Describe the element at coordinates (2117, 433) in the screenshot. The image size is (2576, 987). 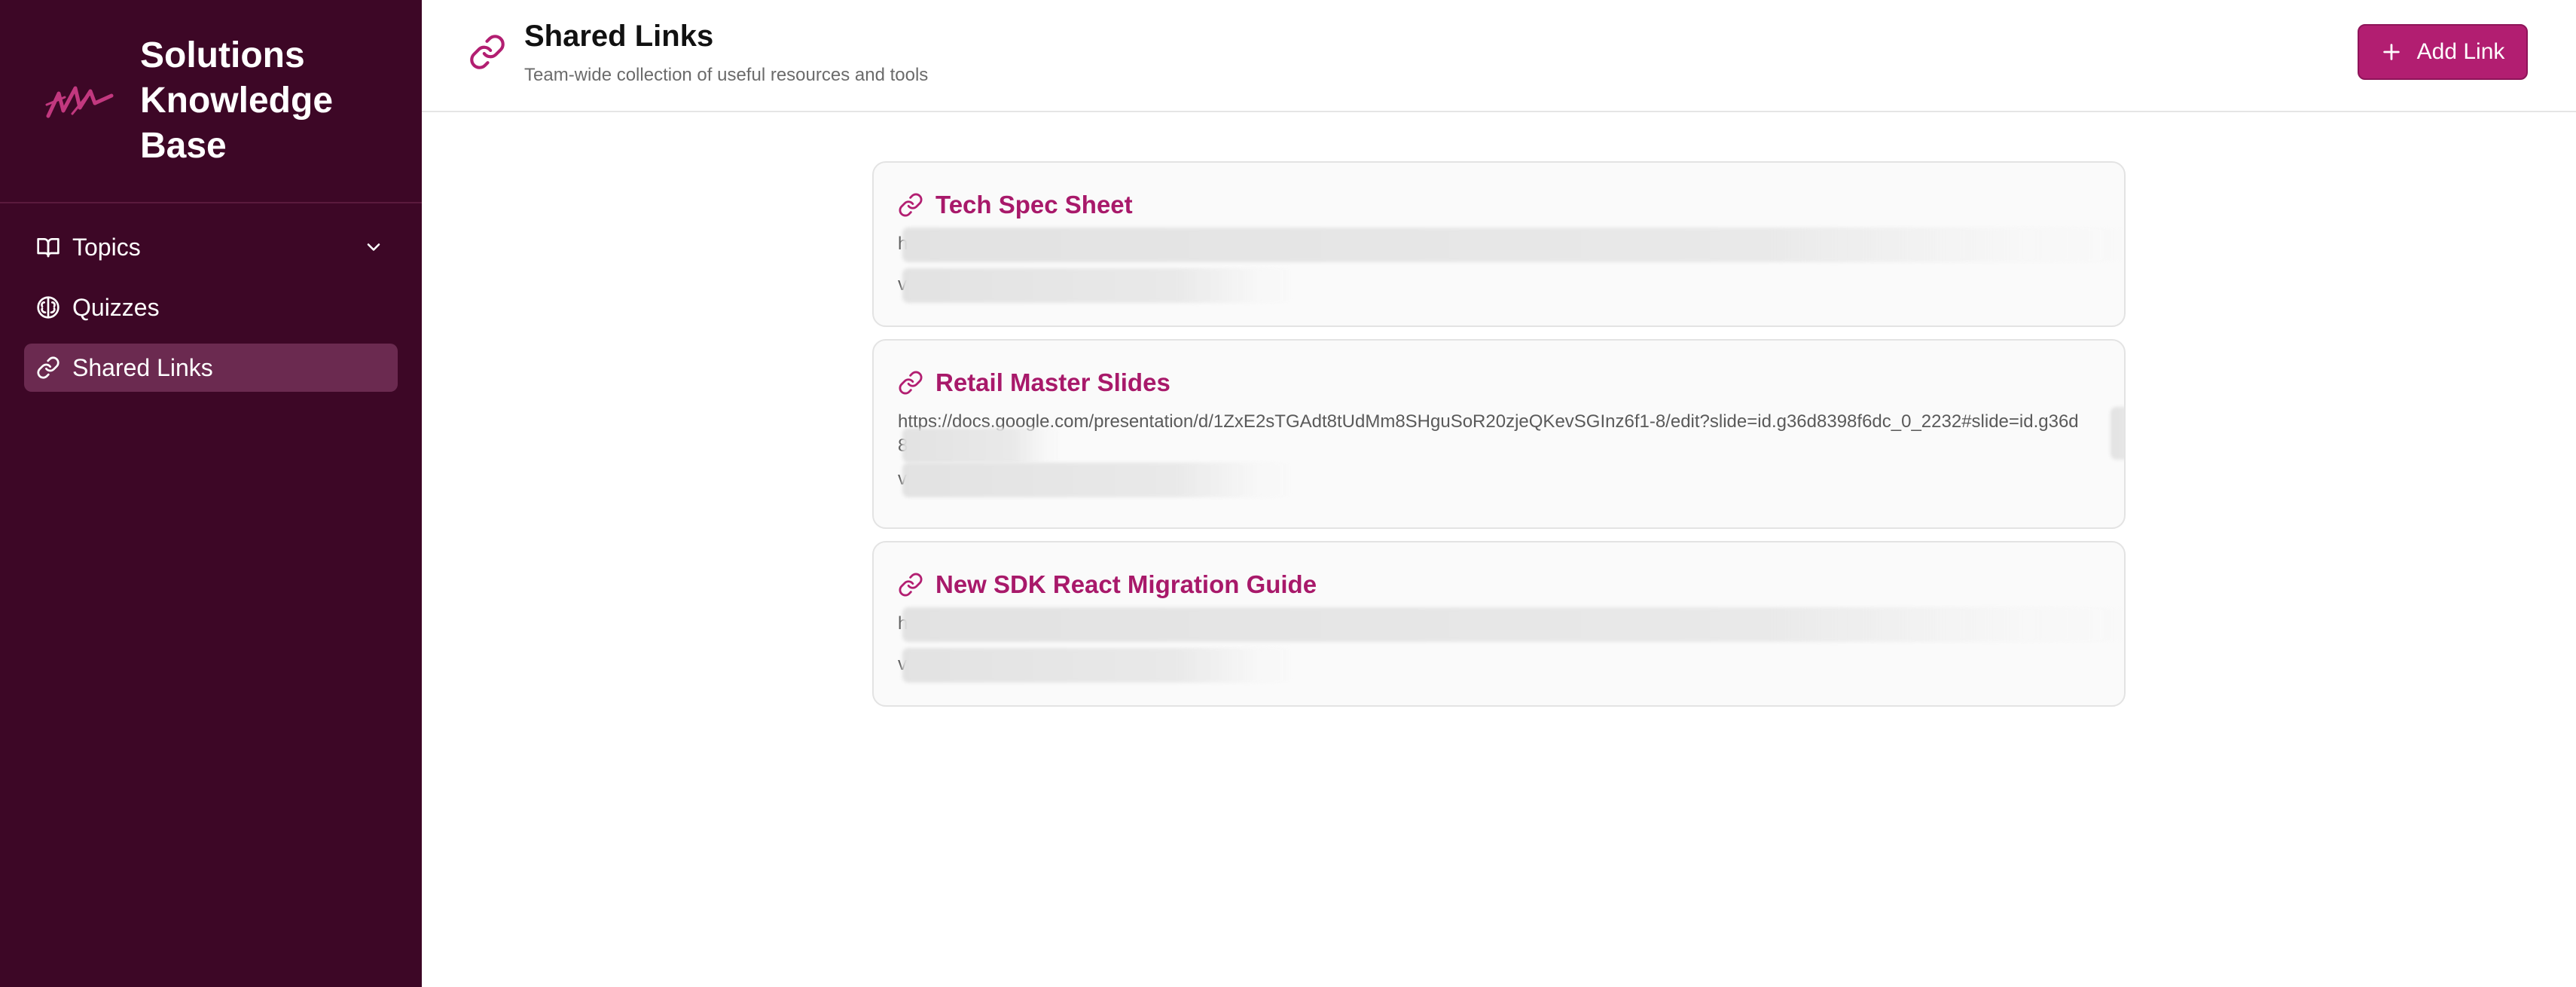
I see `redacted-url-edge` at that location.